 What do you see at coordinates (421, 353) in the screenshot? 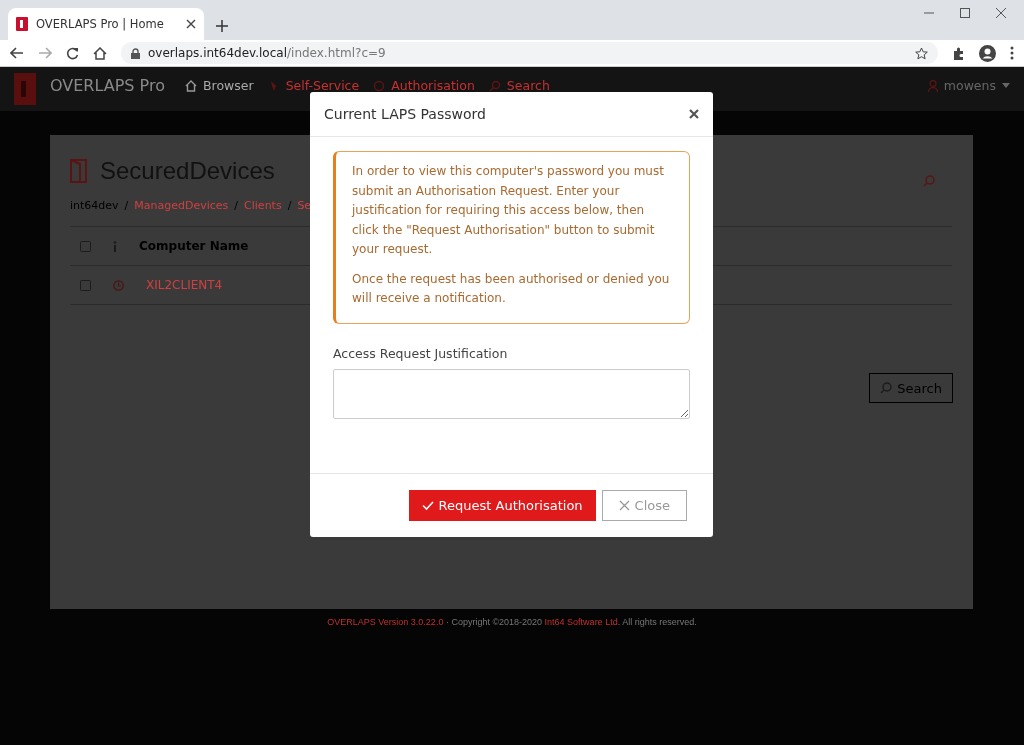
I see `field-label: Access Request Justification` at bounding box center [421, 353].